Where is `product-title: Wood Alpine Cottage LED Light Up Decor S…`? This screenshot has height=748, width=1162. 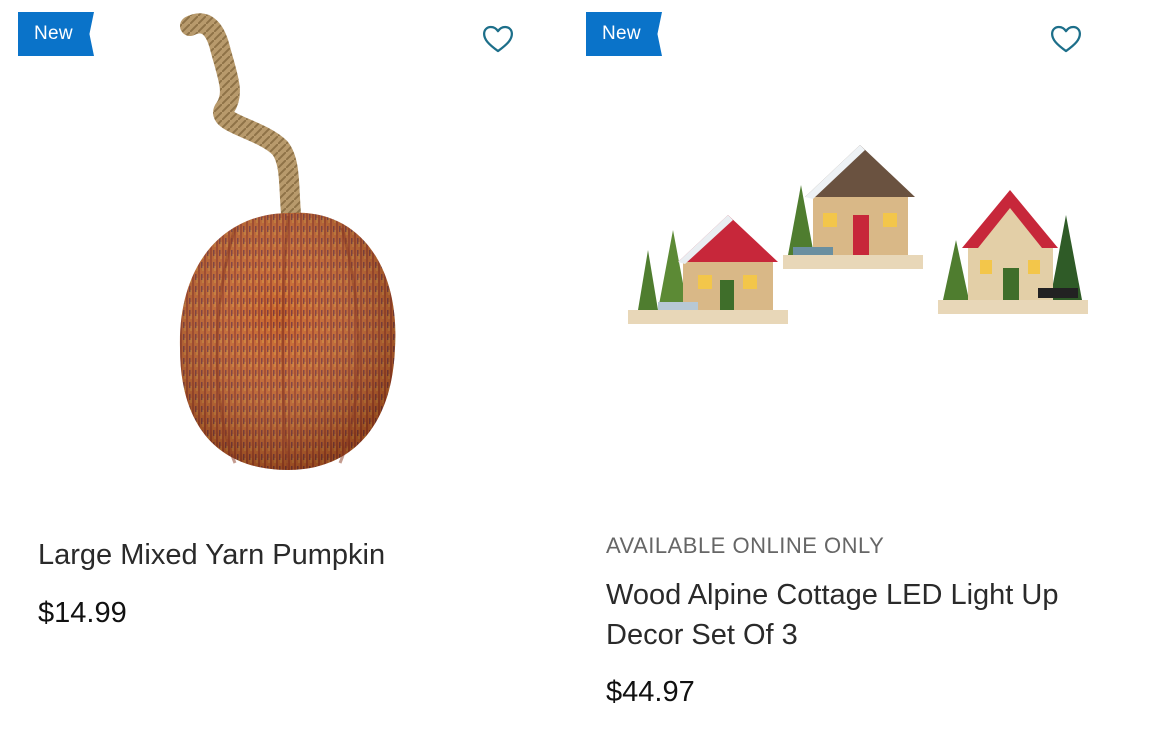
product-title: Wood Alpine Cottage LED Light Up Decor S… is located at coordinates (856, 615).